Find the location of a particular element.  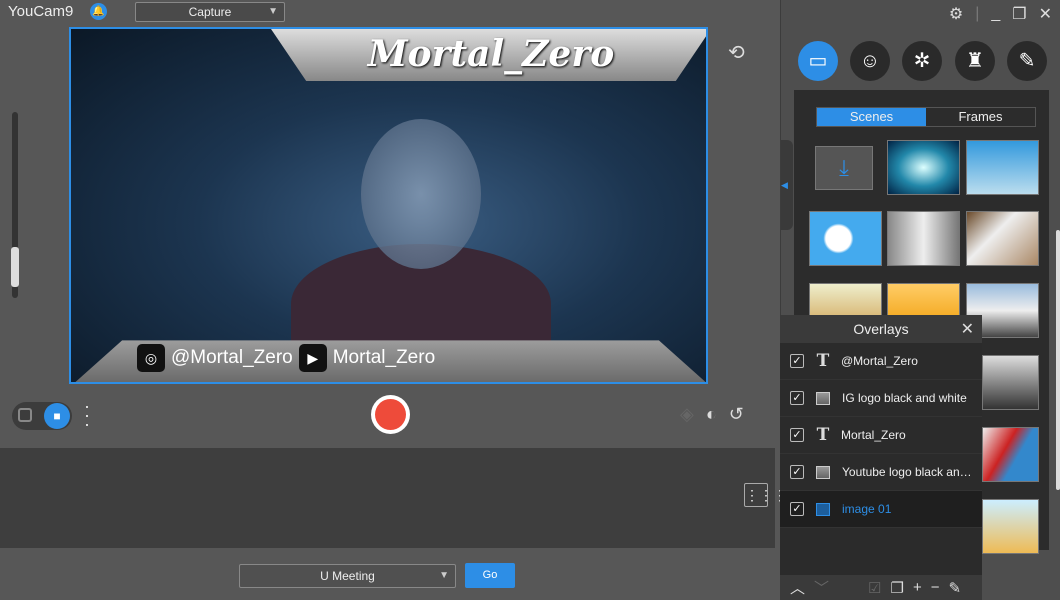

scene-frame-icon: ▭ is located at coordinates (818, 61).